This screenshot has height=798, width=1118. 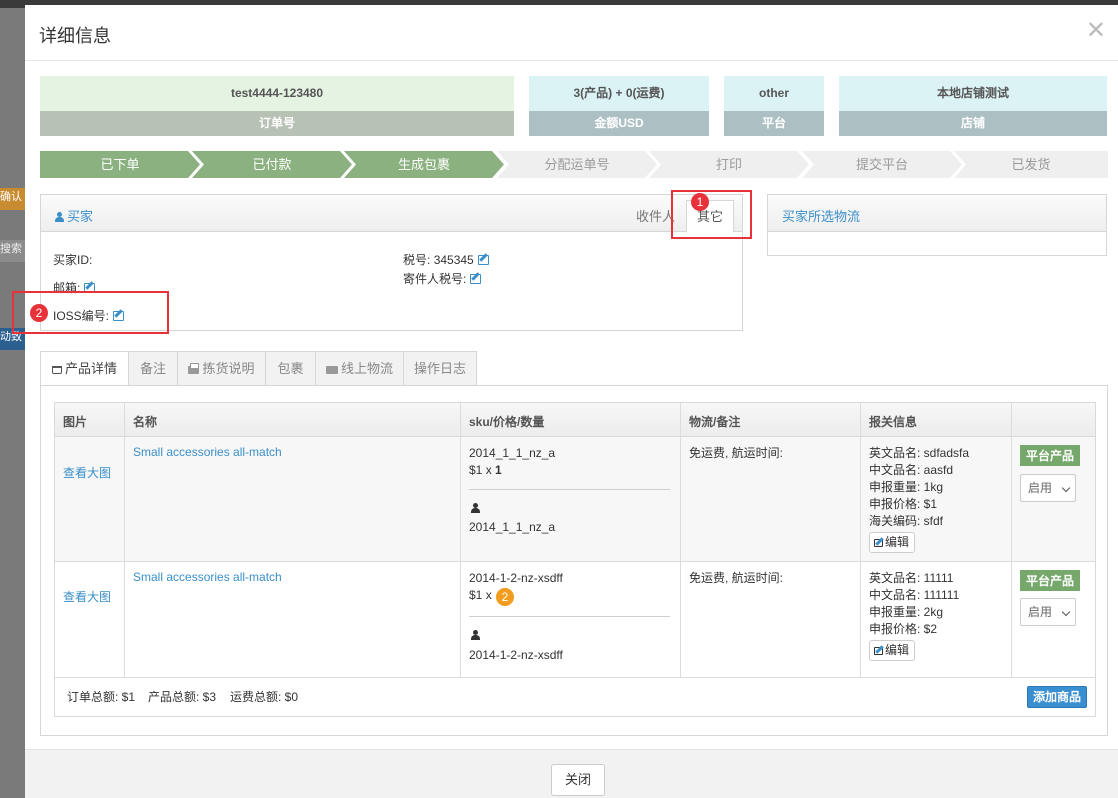 I want to click on col-sku: sku/价格/数量, so click(x=571, y=419).